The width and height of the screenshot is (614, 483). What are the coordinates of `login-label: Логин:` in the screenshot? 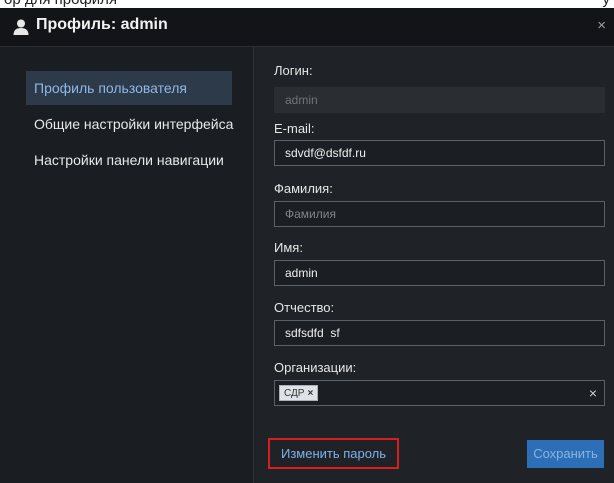 It's located at (293, 70).